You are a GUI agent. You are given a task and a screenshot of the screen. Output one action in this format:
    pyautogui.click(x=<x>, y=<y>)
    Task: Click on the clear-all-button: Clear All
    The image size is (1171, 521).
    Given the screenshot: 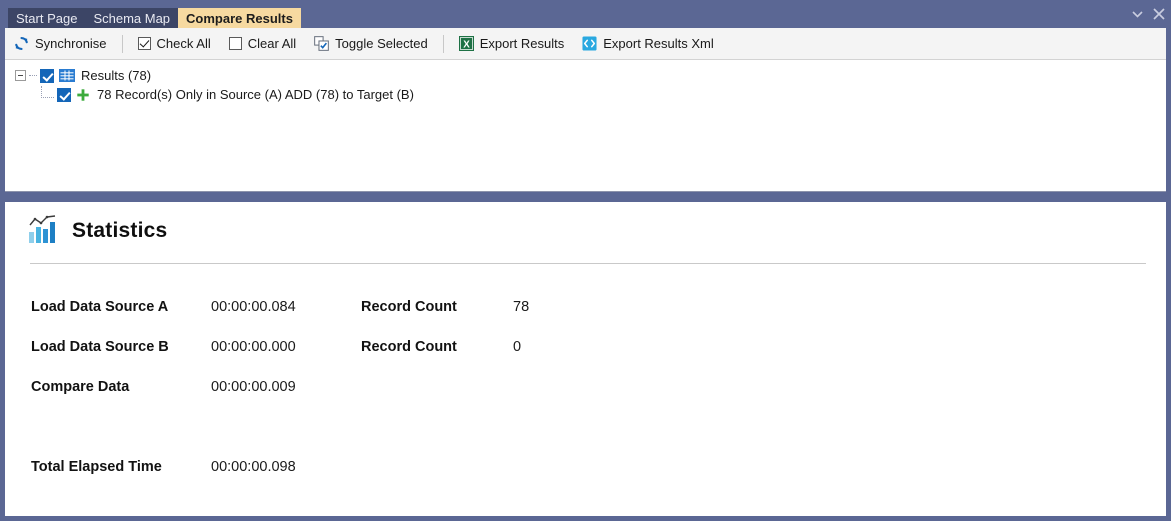 What is the action you would take?
    pyautogui.click(x=262, y=44)
    